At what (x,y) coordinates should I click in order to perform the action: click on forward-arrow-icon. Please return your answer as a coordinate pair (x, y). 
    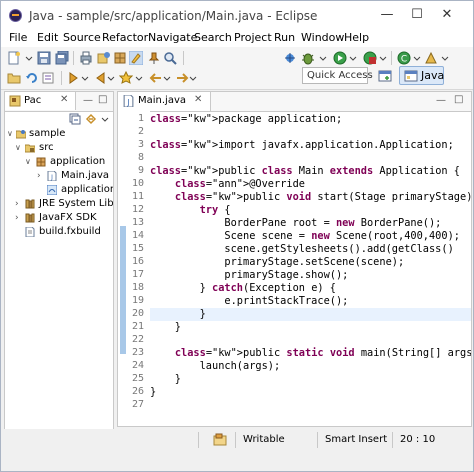
    Looking at the image, I should click on (182, 78).